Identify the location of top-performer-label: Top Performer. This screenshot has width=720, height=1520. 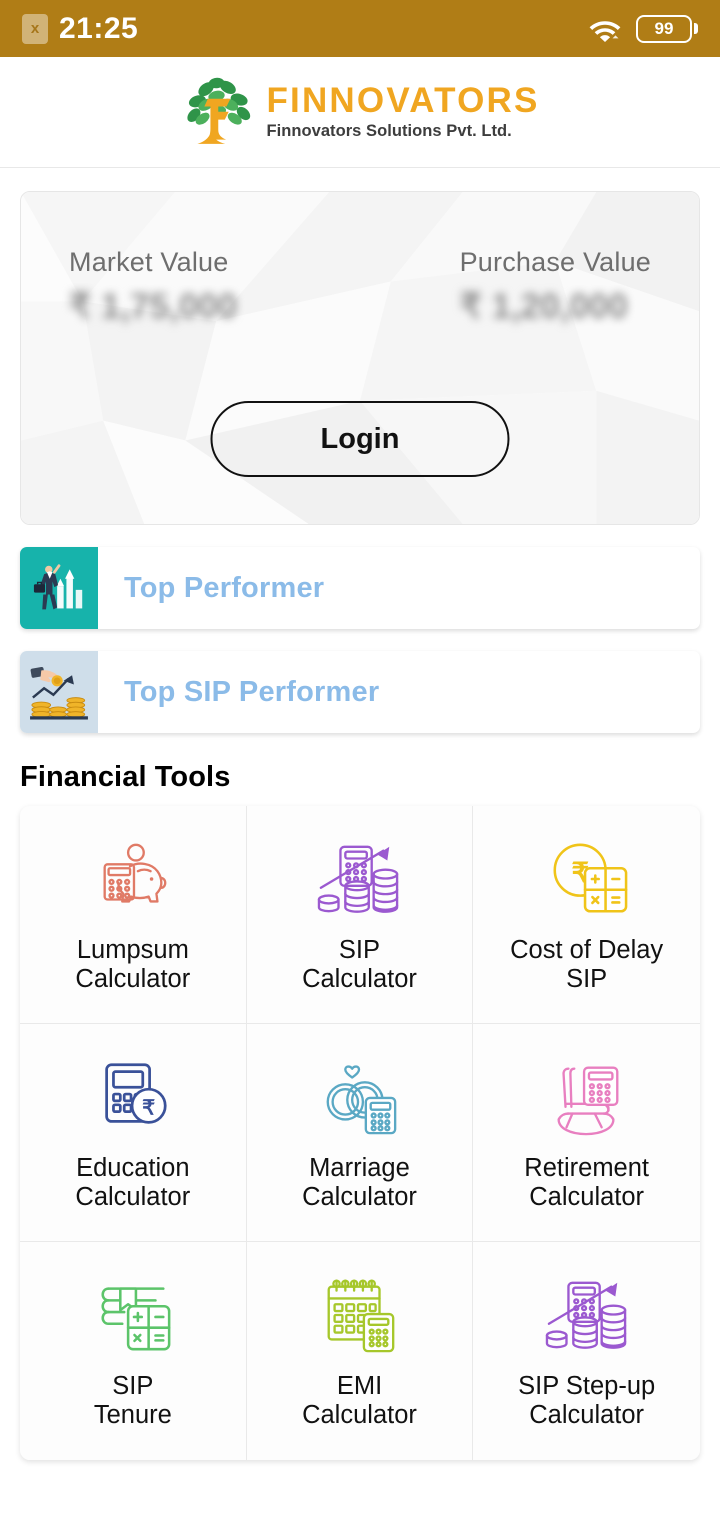
(224, 587).